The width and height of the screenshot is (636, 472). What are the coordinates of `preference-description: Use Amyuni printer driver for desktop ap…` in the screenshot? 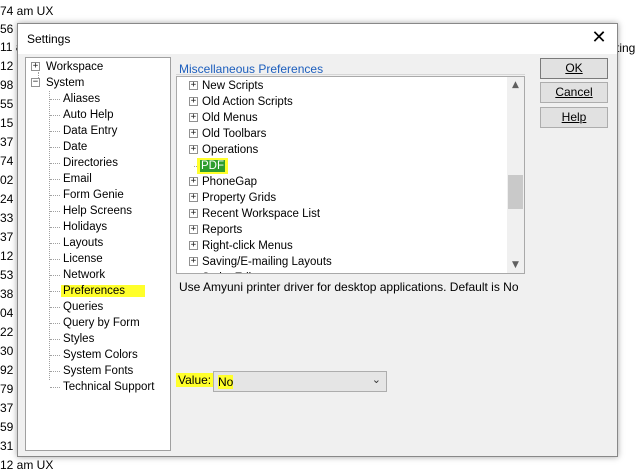 It's located at (349, 287).